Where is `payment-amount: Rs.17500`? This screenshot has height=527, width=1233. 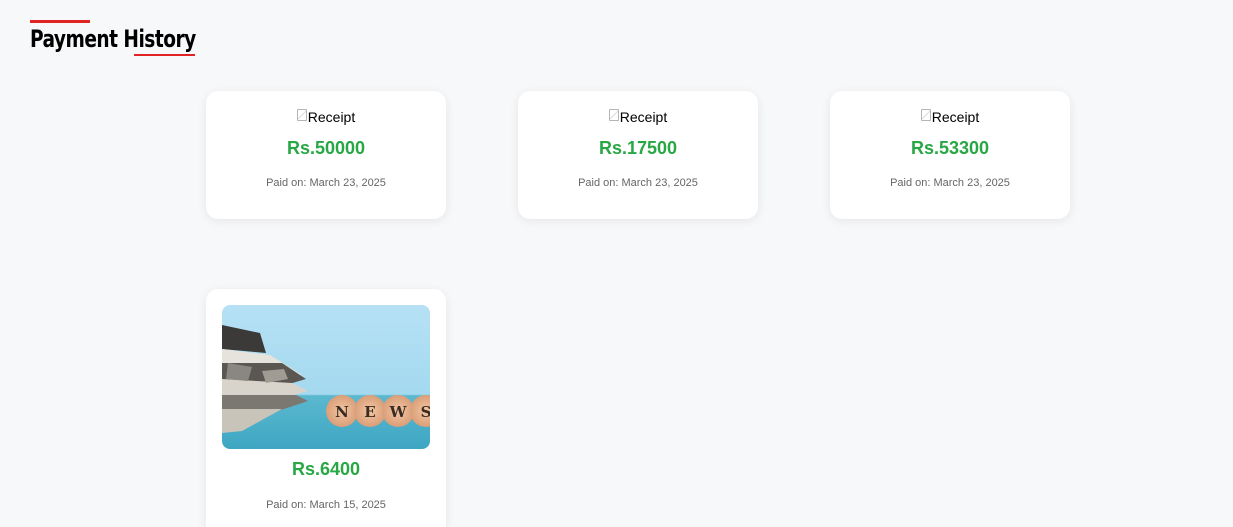 payment-amount: Rs.17500 is located at coordinates (638, 148).